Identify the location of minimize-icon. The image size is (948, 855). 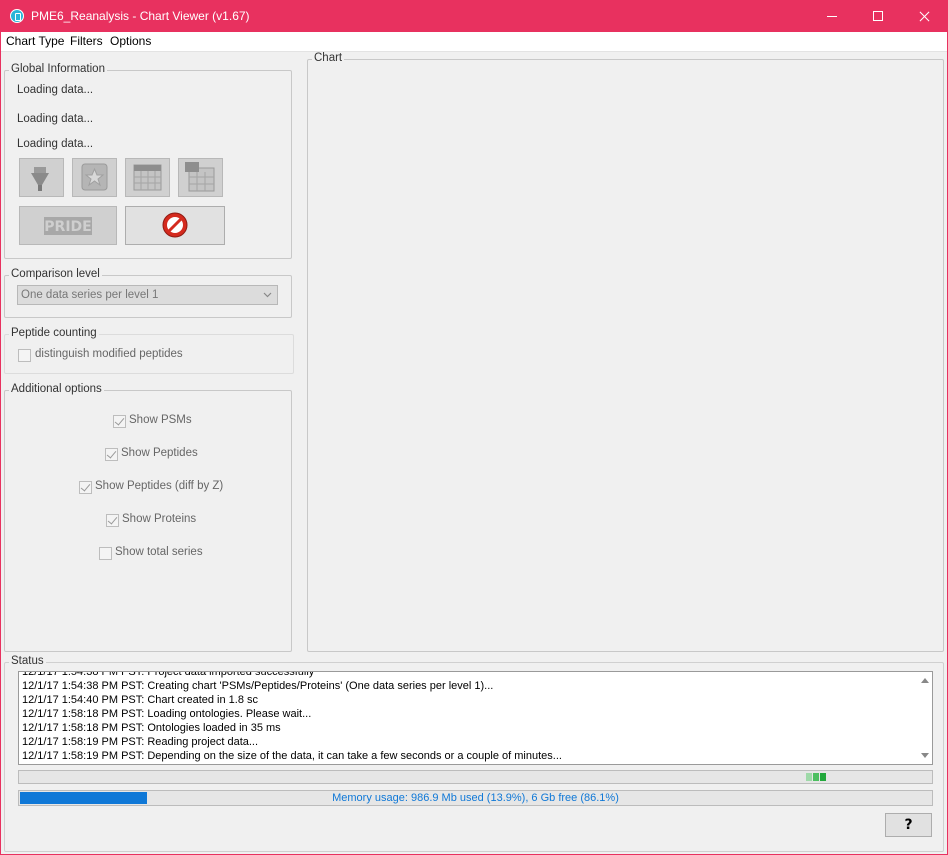
(832, 16).